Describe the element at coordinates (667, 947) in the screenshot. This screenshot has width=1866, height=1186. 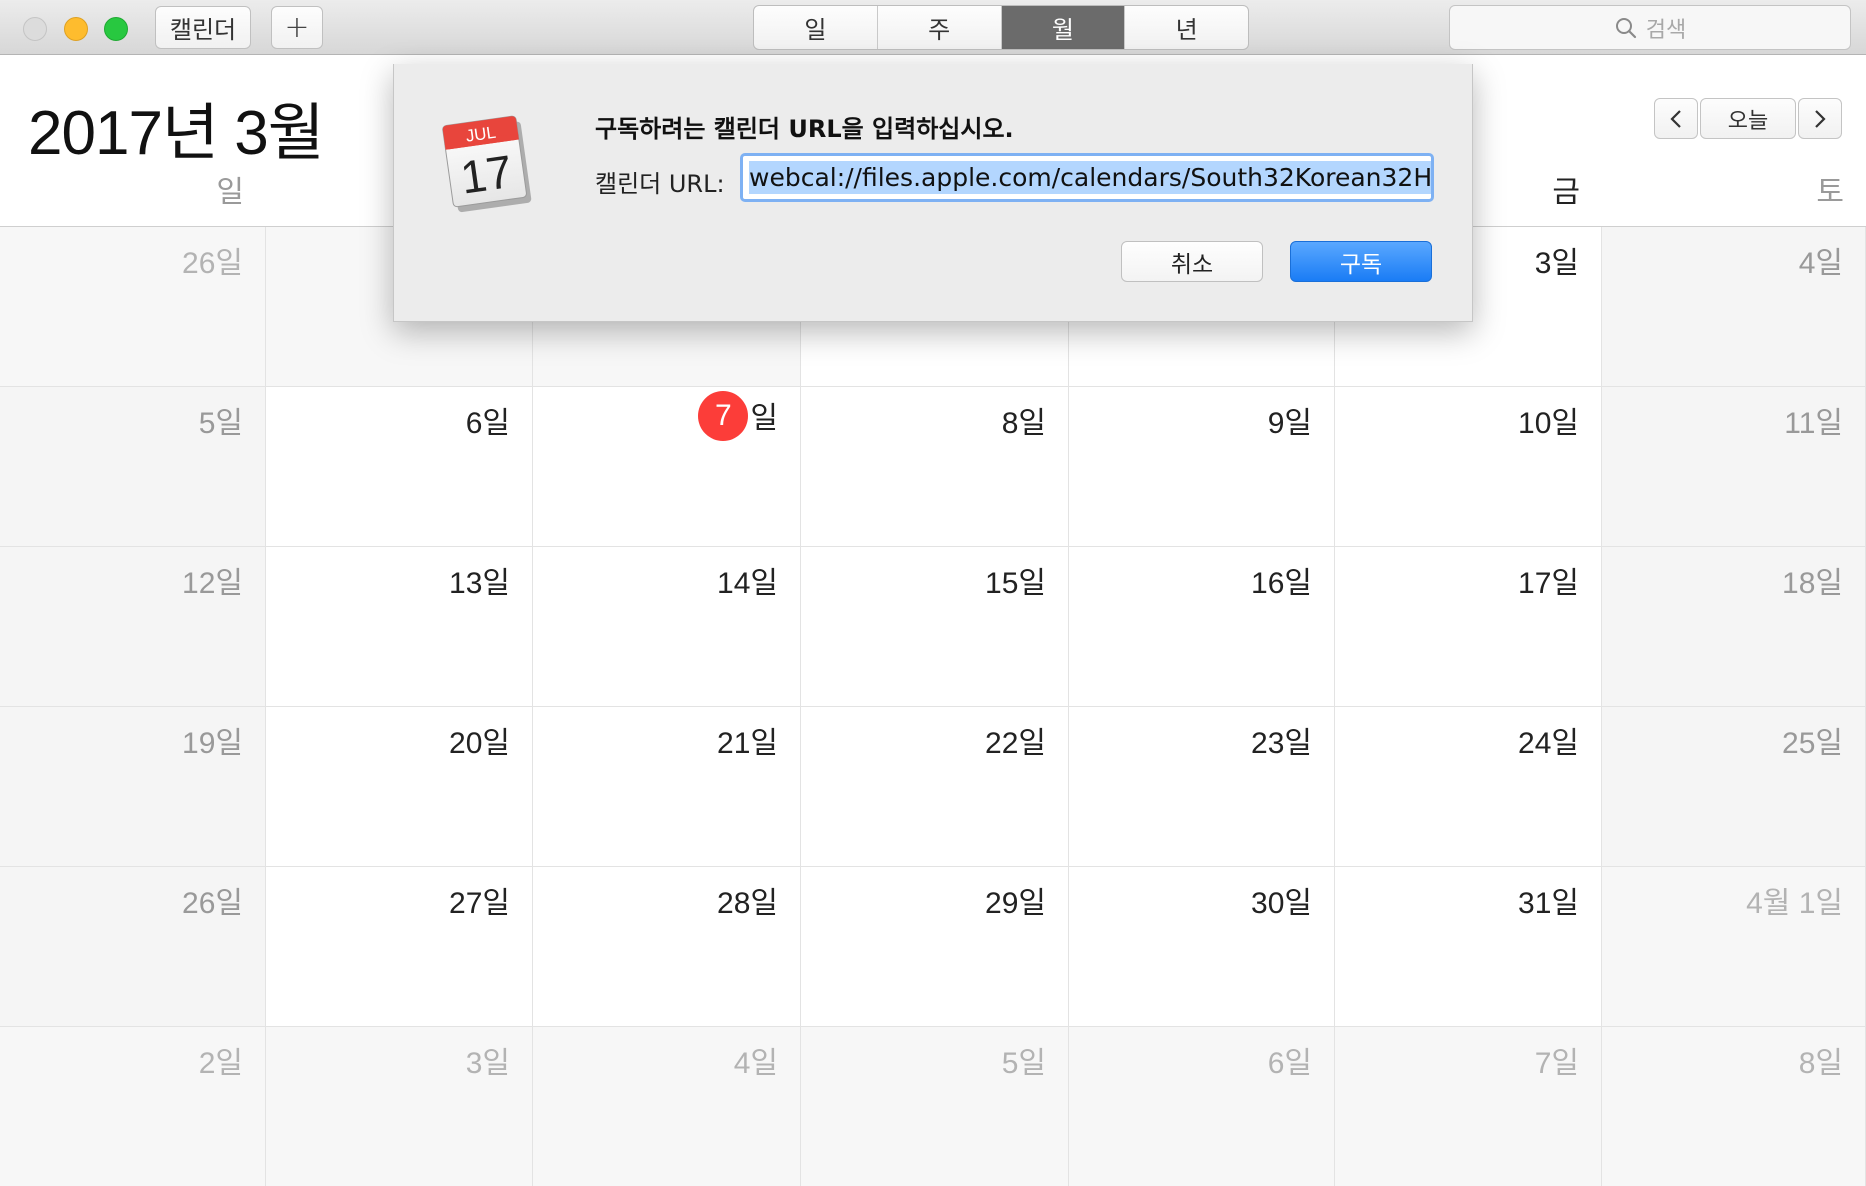
I see `day-cell: 28일` at that location.